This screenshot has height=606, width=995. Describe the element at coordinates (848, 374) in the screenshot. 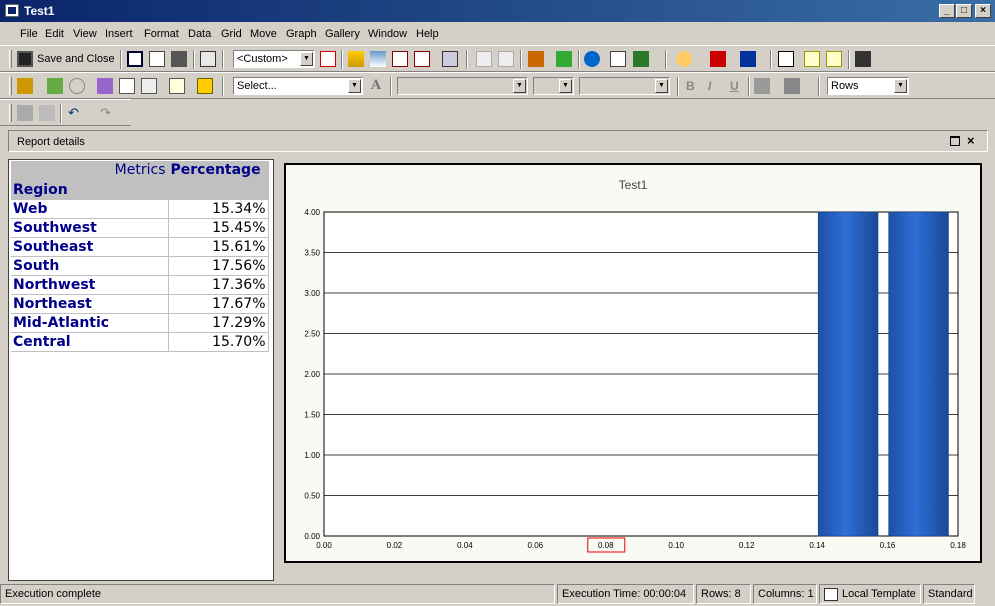

I see `chart-bar` at that location.